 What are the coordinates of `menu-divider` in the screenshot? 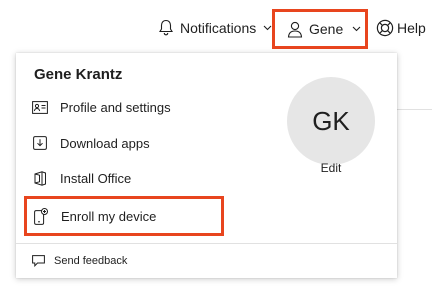 It's located at (206, 243).